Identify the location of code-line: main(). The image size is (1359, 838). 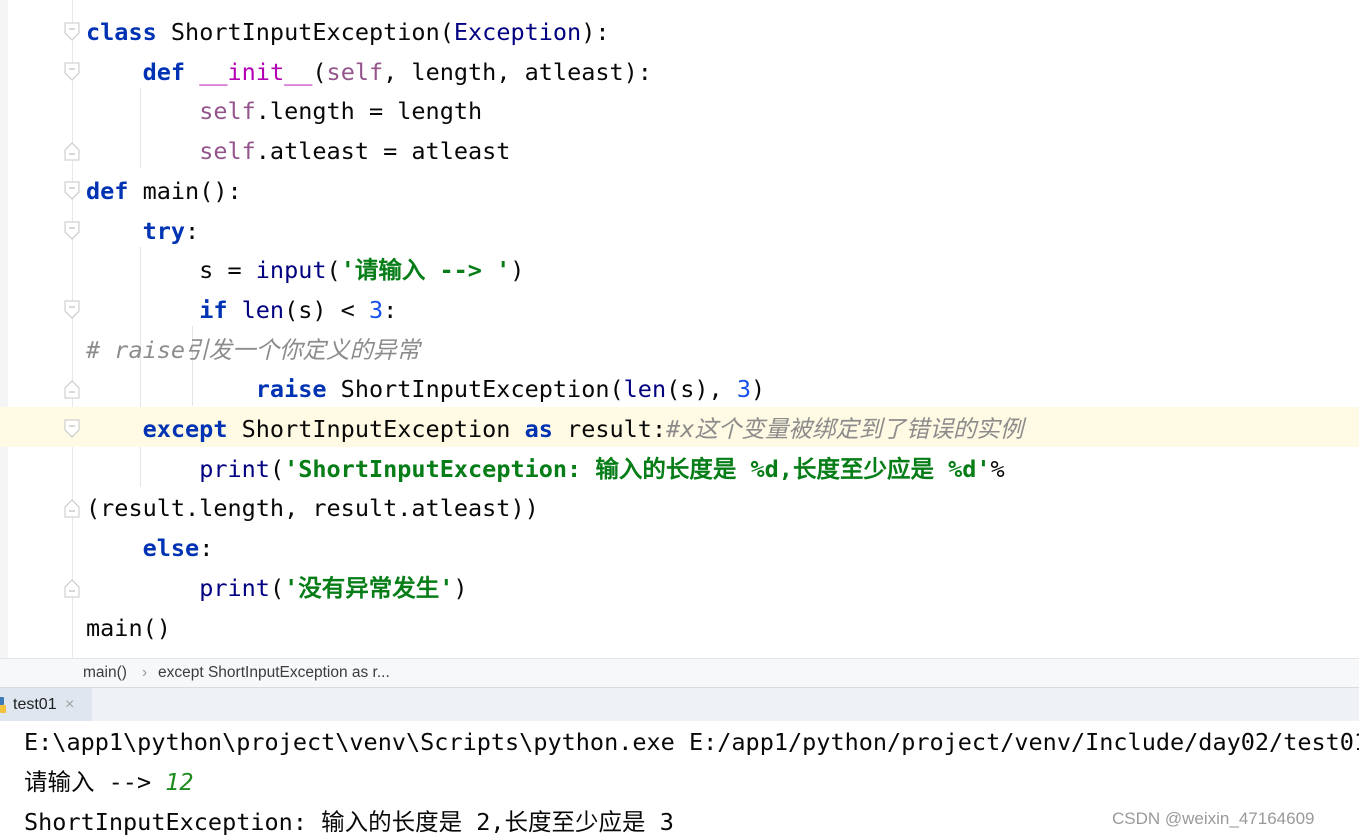
(128, 628).